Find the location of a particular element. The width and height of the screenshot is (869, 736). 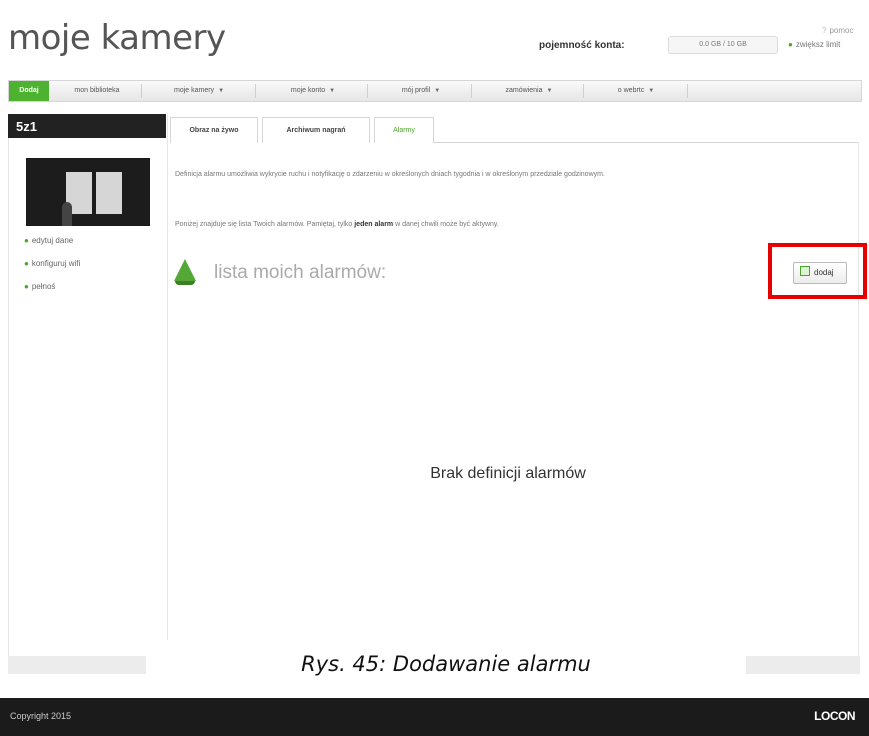

nav-item-label: o webrtc is located at coordinates (631, 90).